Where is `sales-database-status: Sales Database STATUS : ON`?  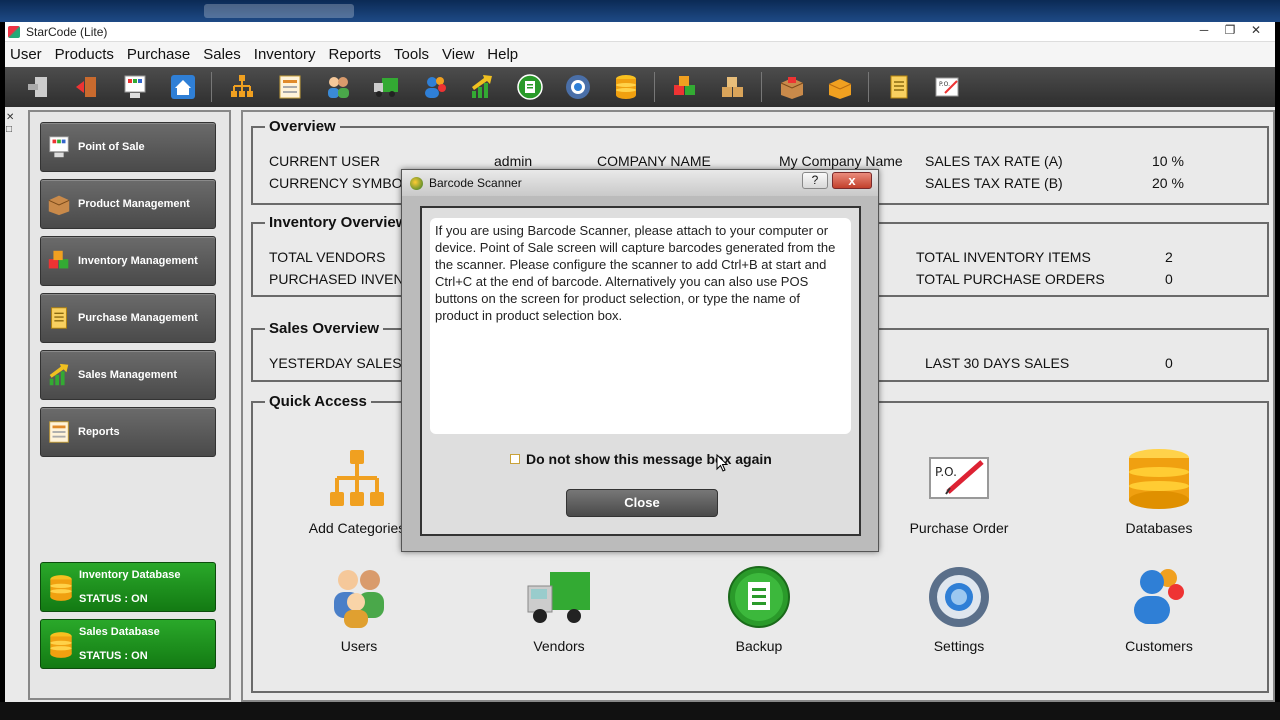 sales-database-status: Sales Database STATUS : ON is located at coordinates (128, 644).